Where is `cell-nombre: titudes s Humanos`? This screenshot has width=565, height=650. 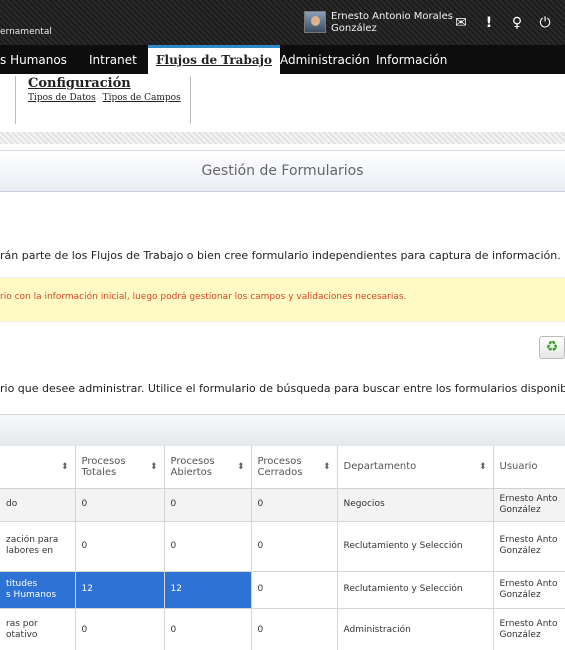
cell-nombre: titudes s Humanos is located at coordinates (38, 590).